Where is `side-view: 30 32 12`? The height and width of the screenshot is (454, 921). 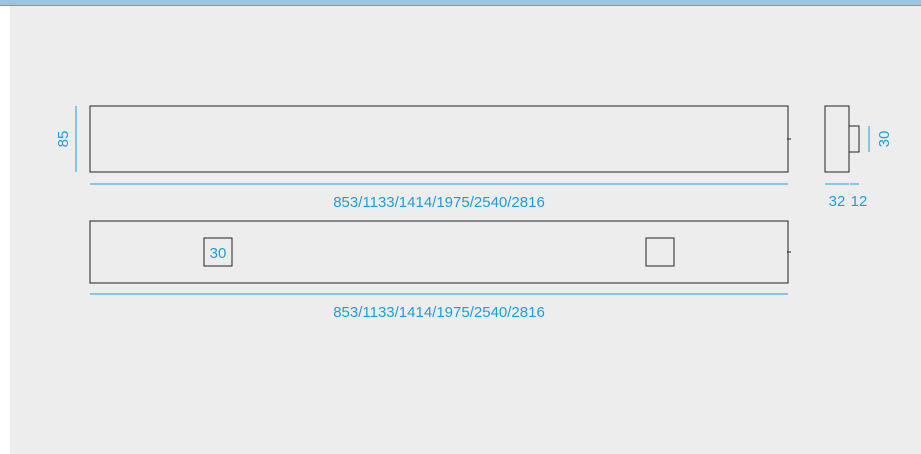
side-view: 30 32 12 is located at coordinates (858, 157).